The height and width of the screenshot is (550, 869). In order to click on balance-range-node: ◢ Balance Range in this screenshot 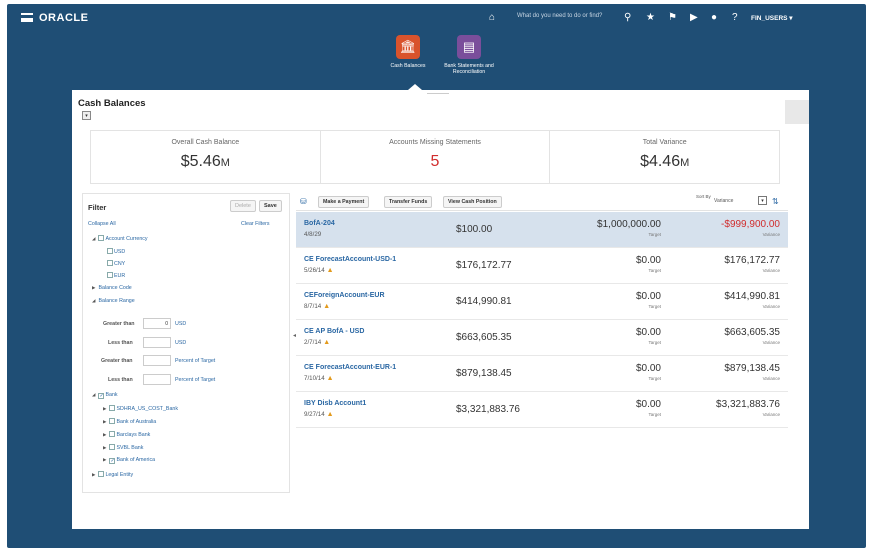, I will do `click(113, 301)`.